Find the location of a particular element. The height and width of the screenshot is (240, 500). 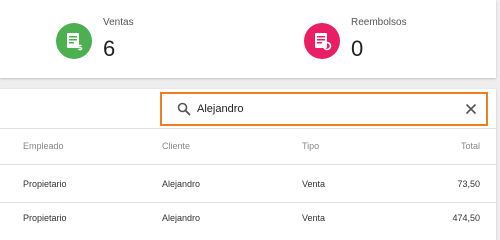

search-box is located at coordinates (324, 109).